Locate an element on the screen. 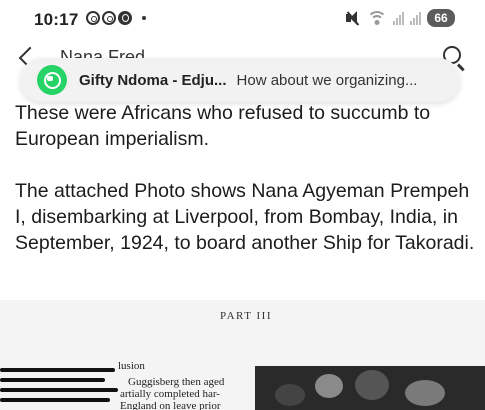 This screenshot has width=485, height=410. battery-badge: 66 is located at coordinates (441, 18).